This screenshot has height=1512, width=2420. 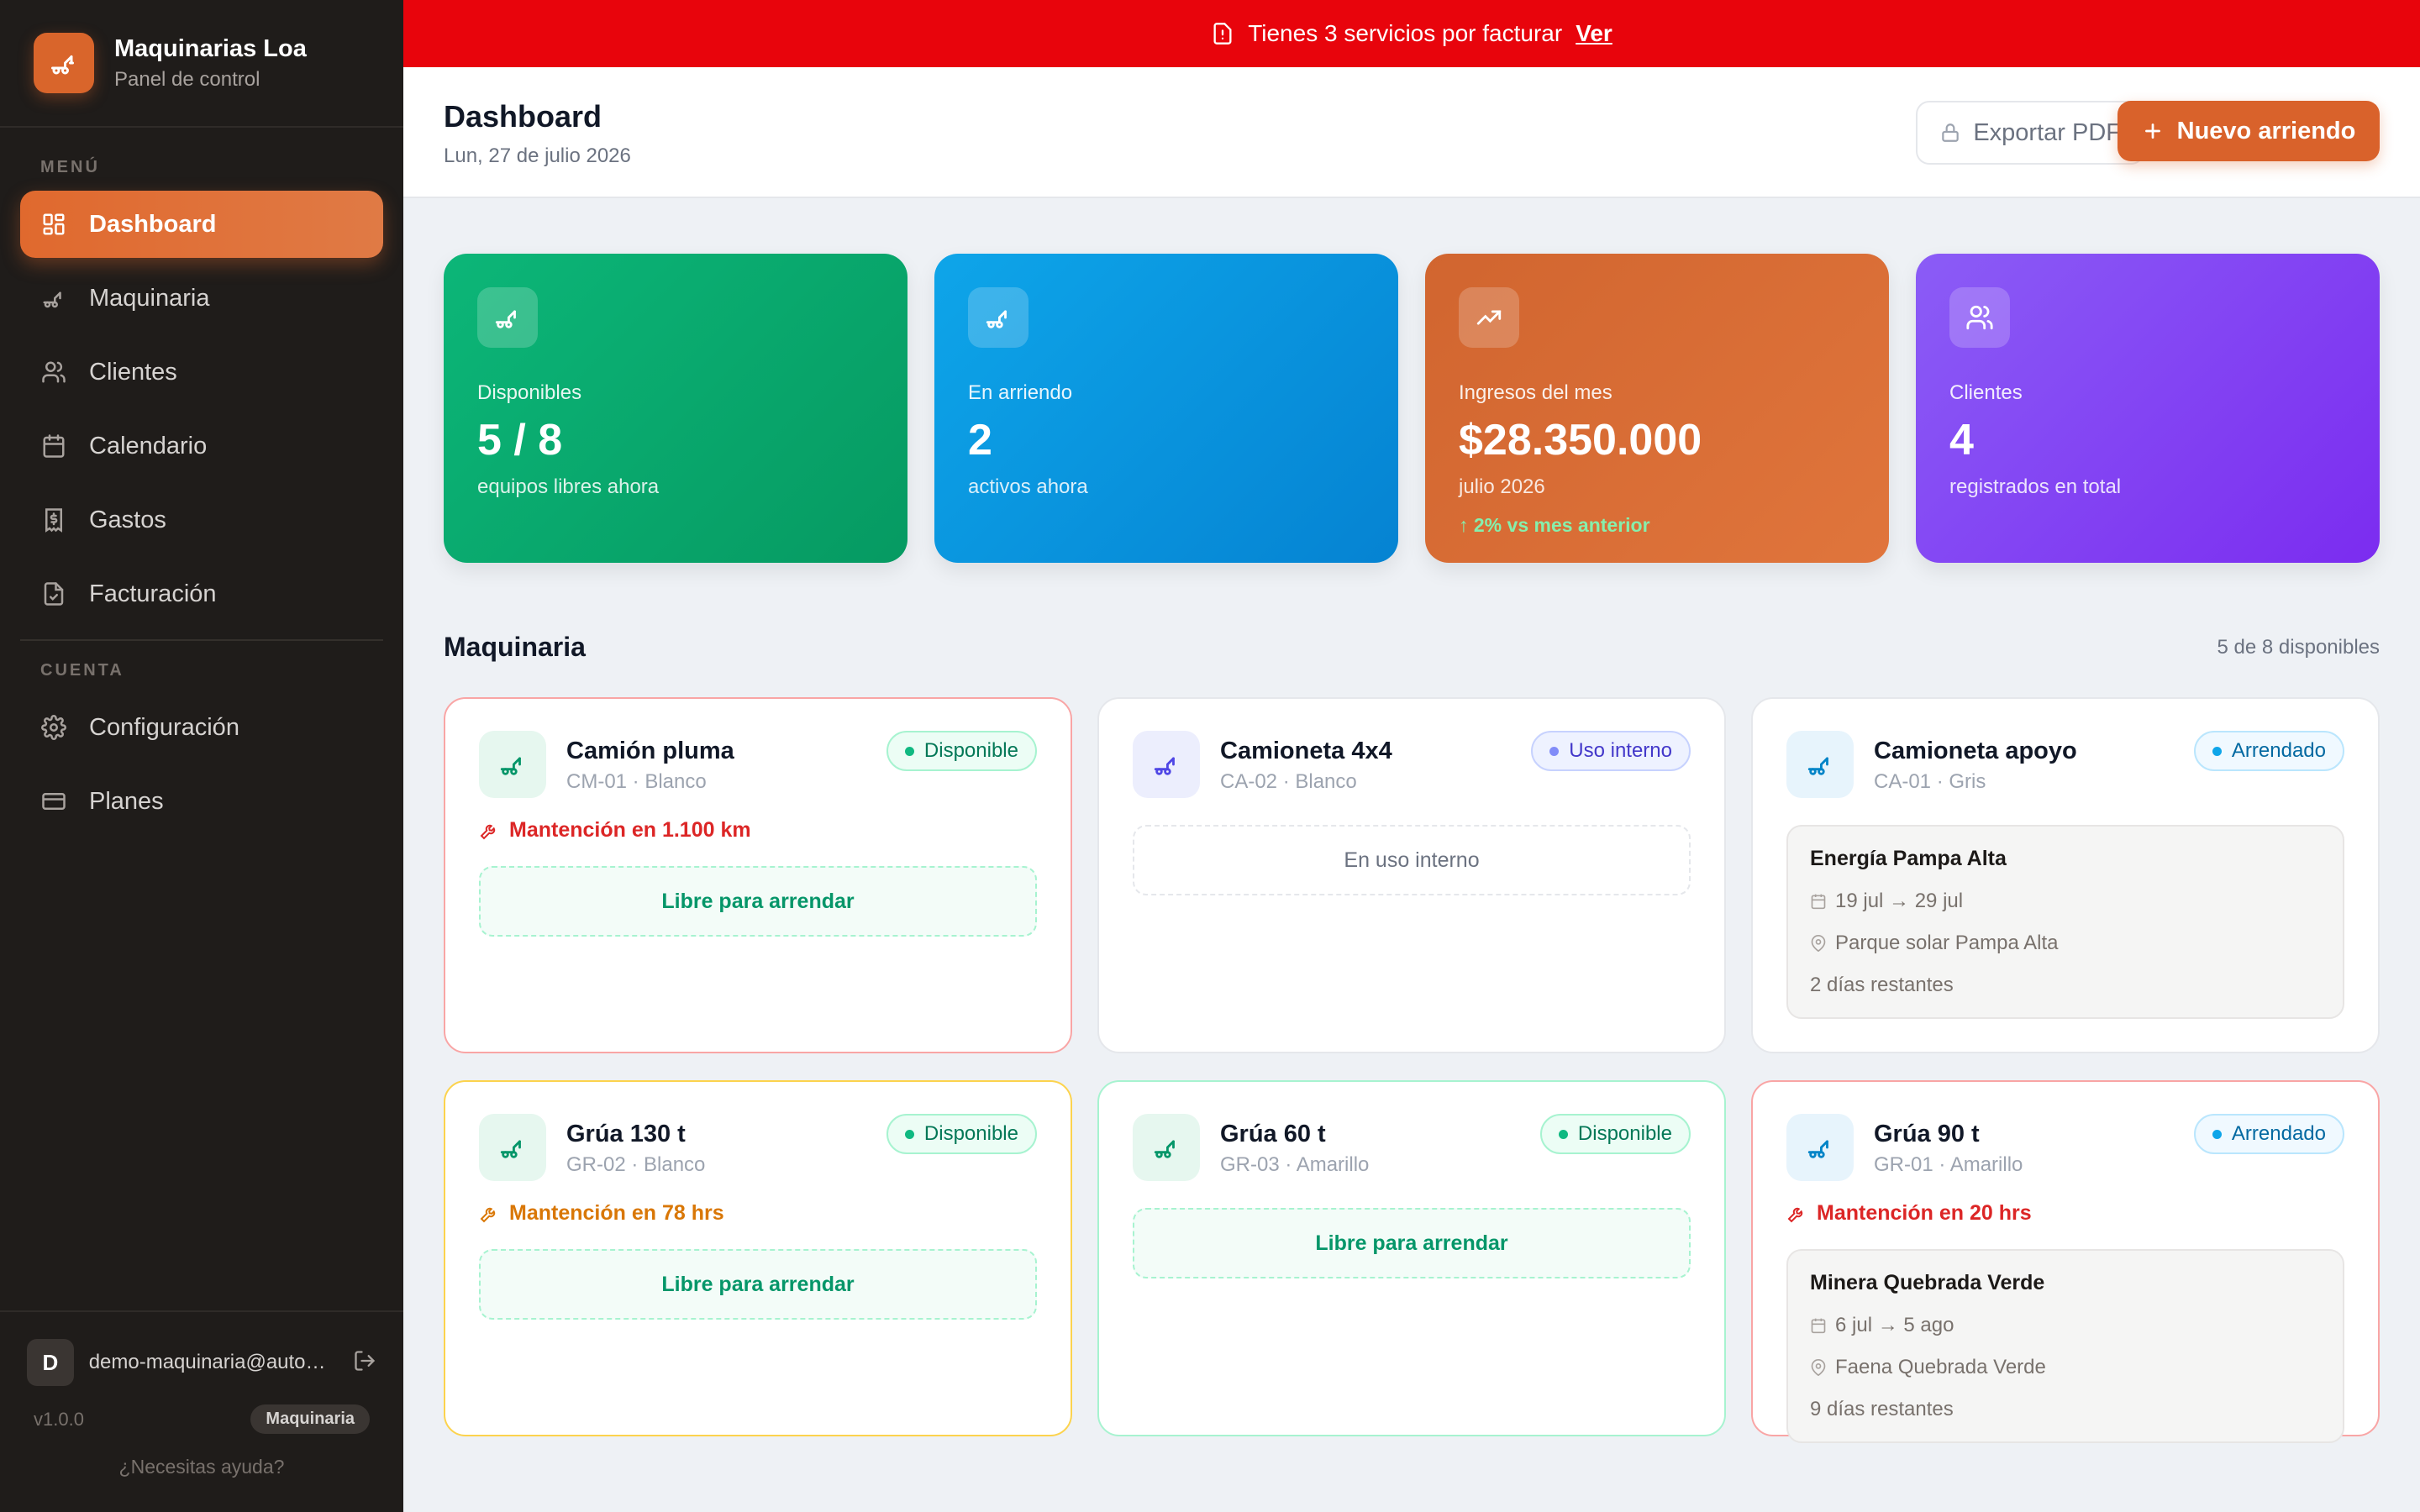 What do you see at coordinates (364, 1363) in the screenshot?
I see `logout-icon` at bounding box center [364, 1363].